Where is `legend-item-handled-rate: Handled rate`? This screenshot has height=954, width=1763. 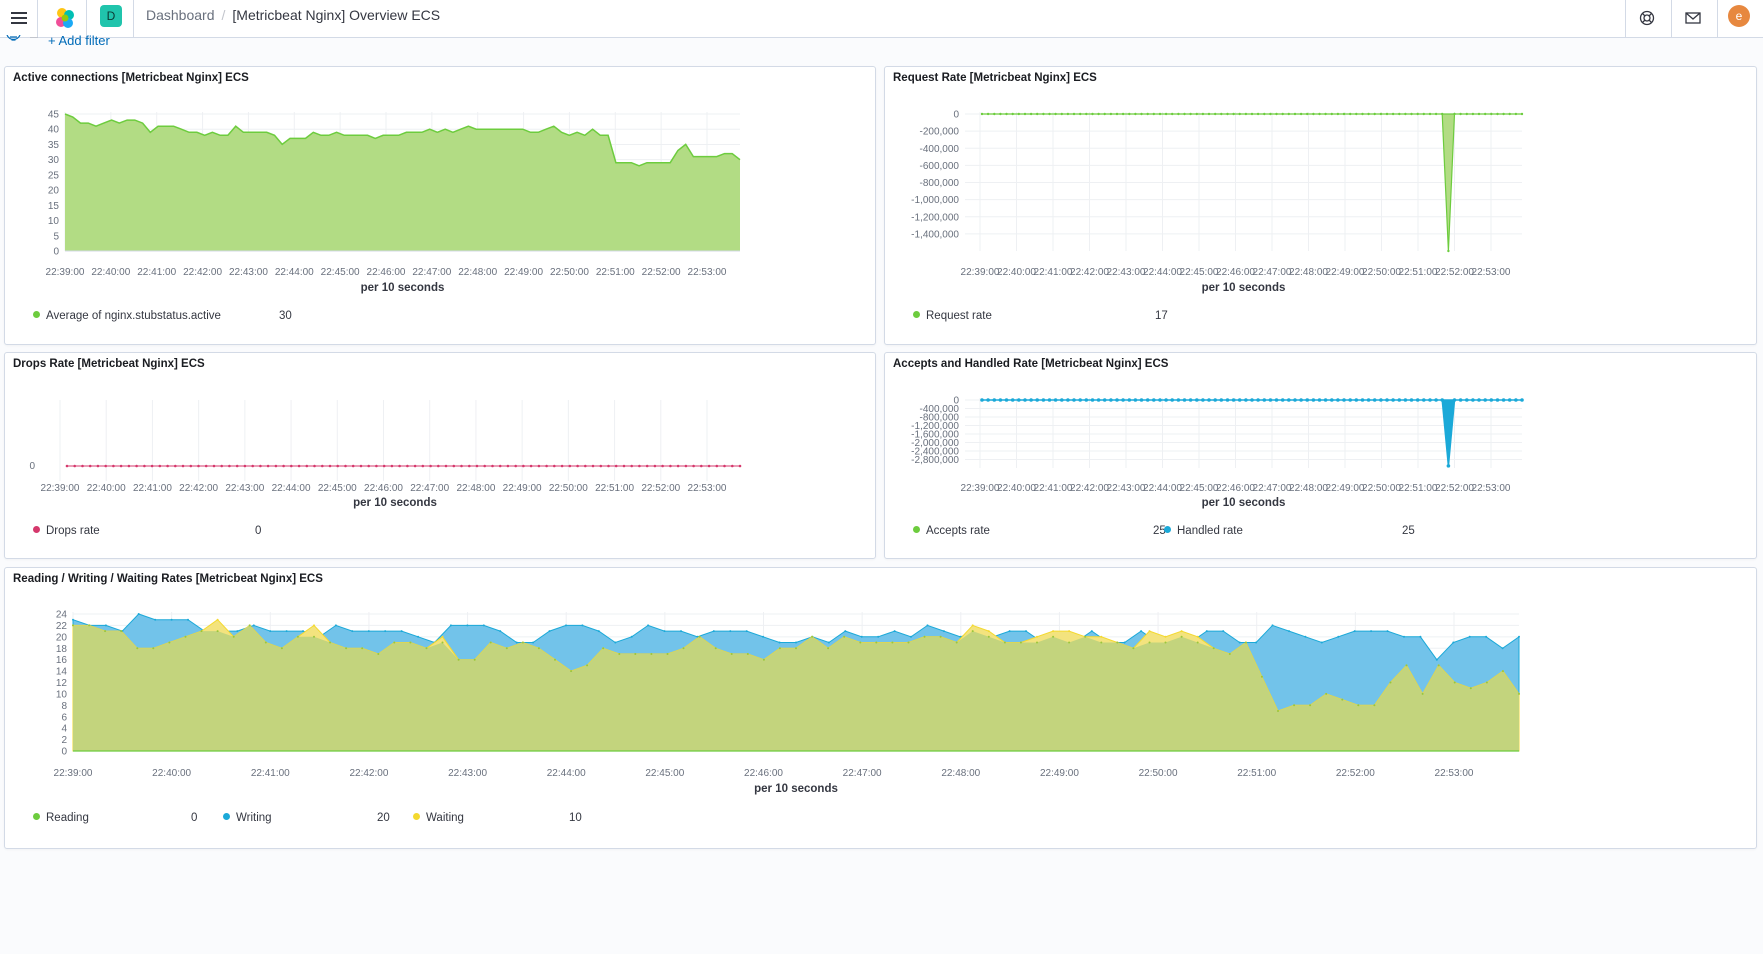 legend-item-handled-rate: Handled rate is located at coordinates (1203, 531).